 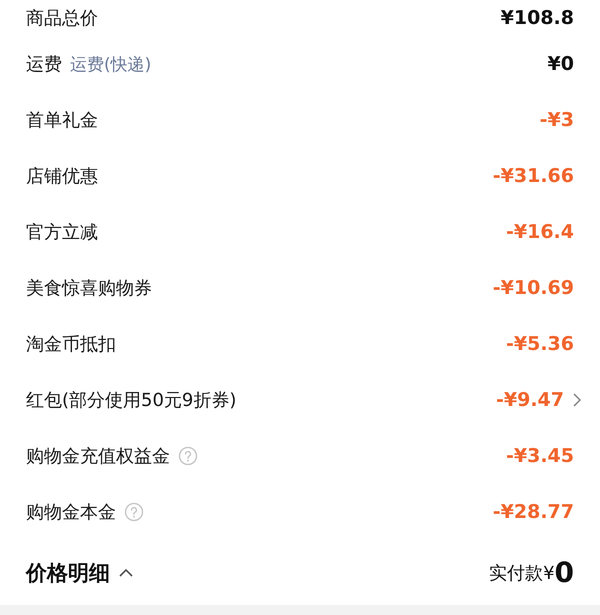 What do you see at coordinates (89, 288) in the screenshot?
I see `row-label: 美食惊喜购物券` at bounding box center [89, 288].